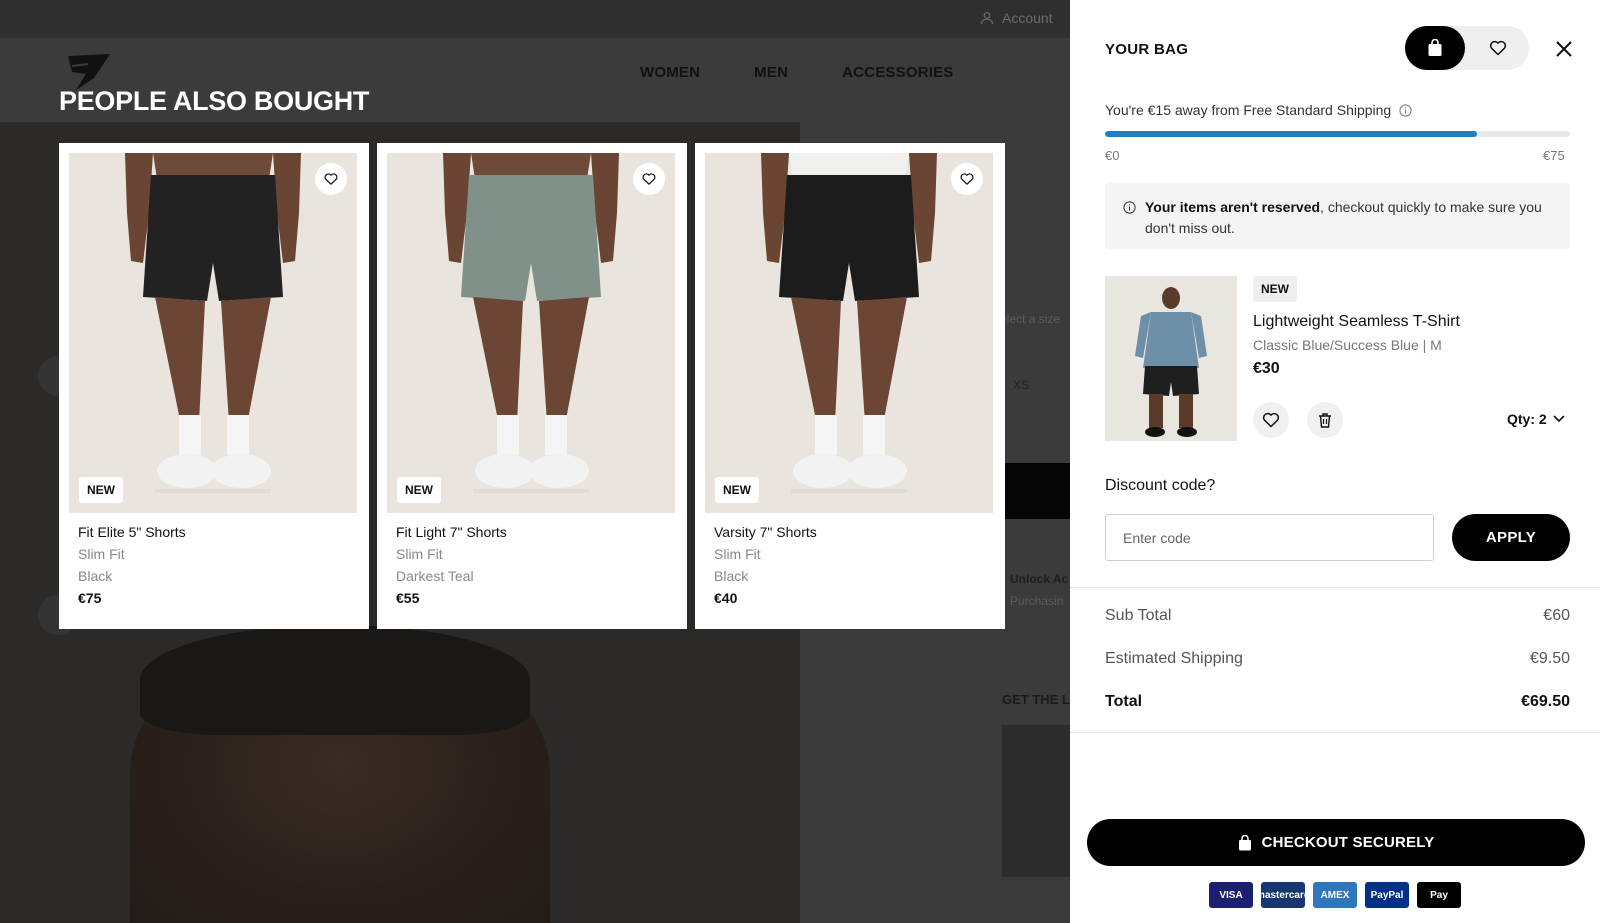  I want to click on main-nav: WOMEN MEN ACCESSORIES, so click(797, 72).